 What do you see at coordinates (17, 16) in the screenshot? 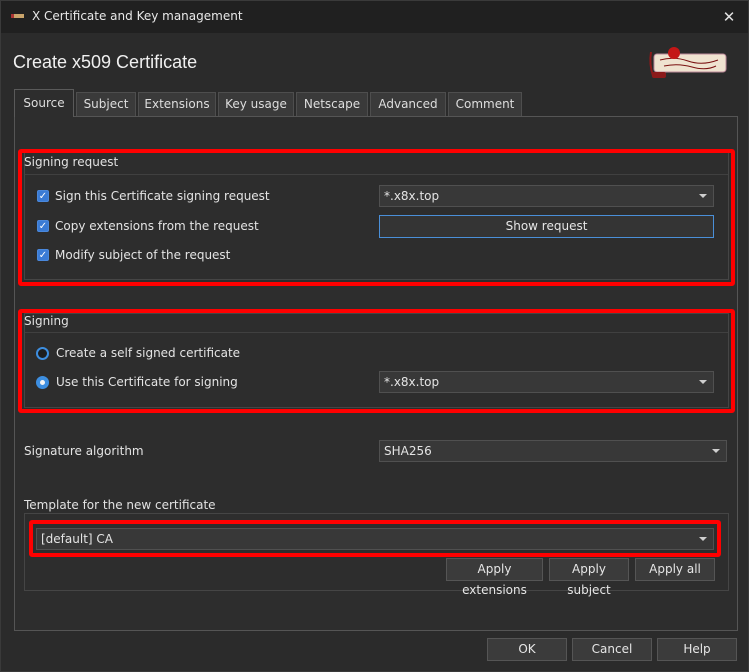
I see `app-icon` at bounding box center [17, 16].